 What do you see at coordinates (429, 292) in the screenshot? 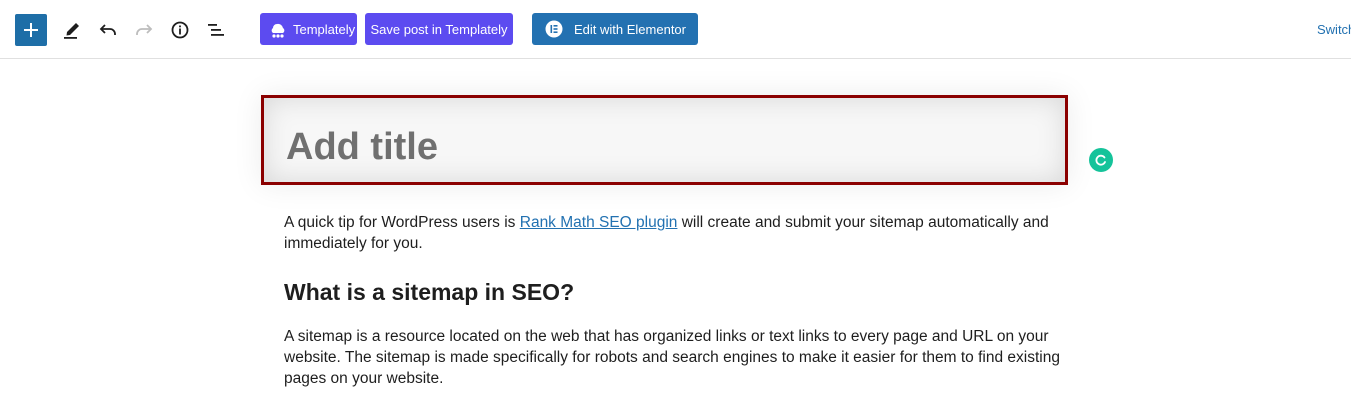
I see `heading-block: What is a sitemap in SEO?` at bounding box center [429, 292].